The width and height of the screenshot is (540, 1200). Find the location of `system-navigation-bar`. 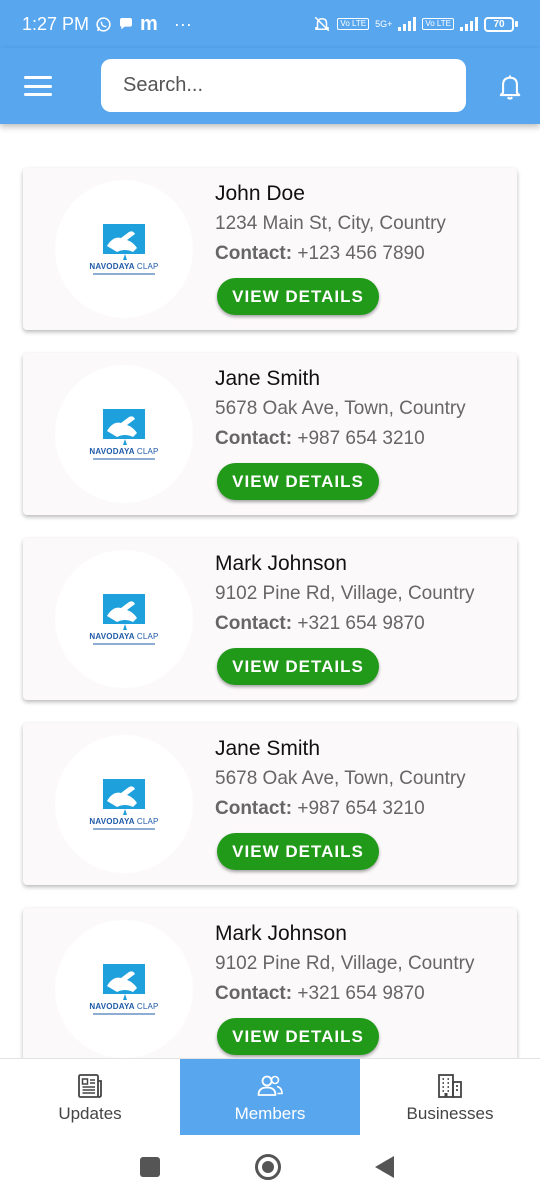

system-navigation-bar is located at coordinates (270, 1167).